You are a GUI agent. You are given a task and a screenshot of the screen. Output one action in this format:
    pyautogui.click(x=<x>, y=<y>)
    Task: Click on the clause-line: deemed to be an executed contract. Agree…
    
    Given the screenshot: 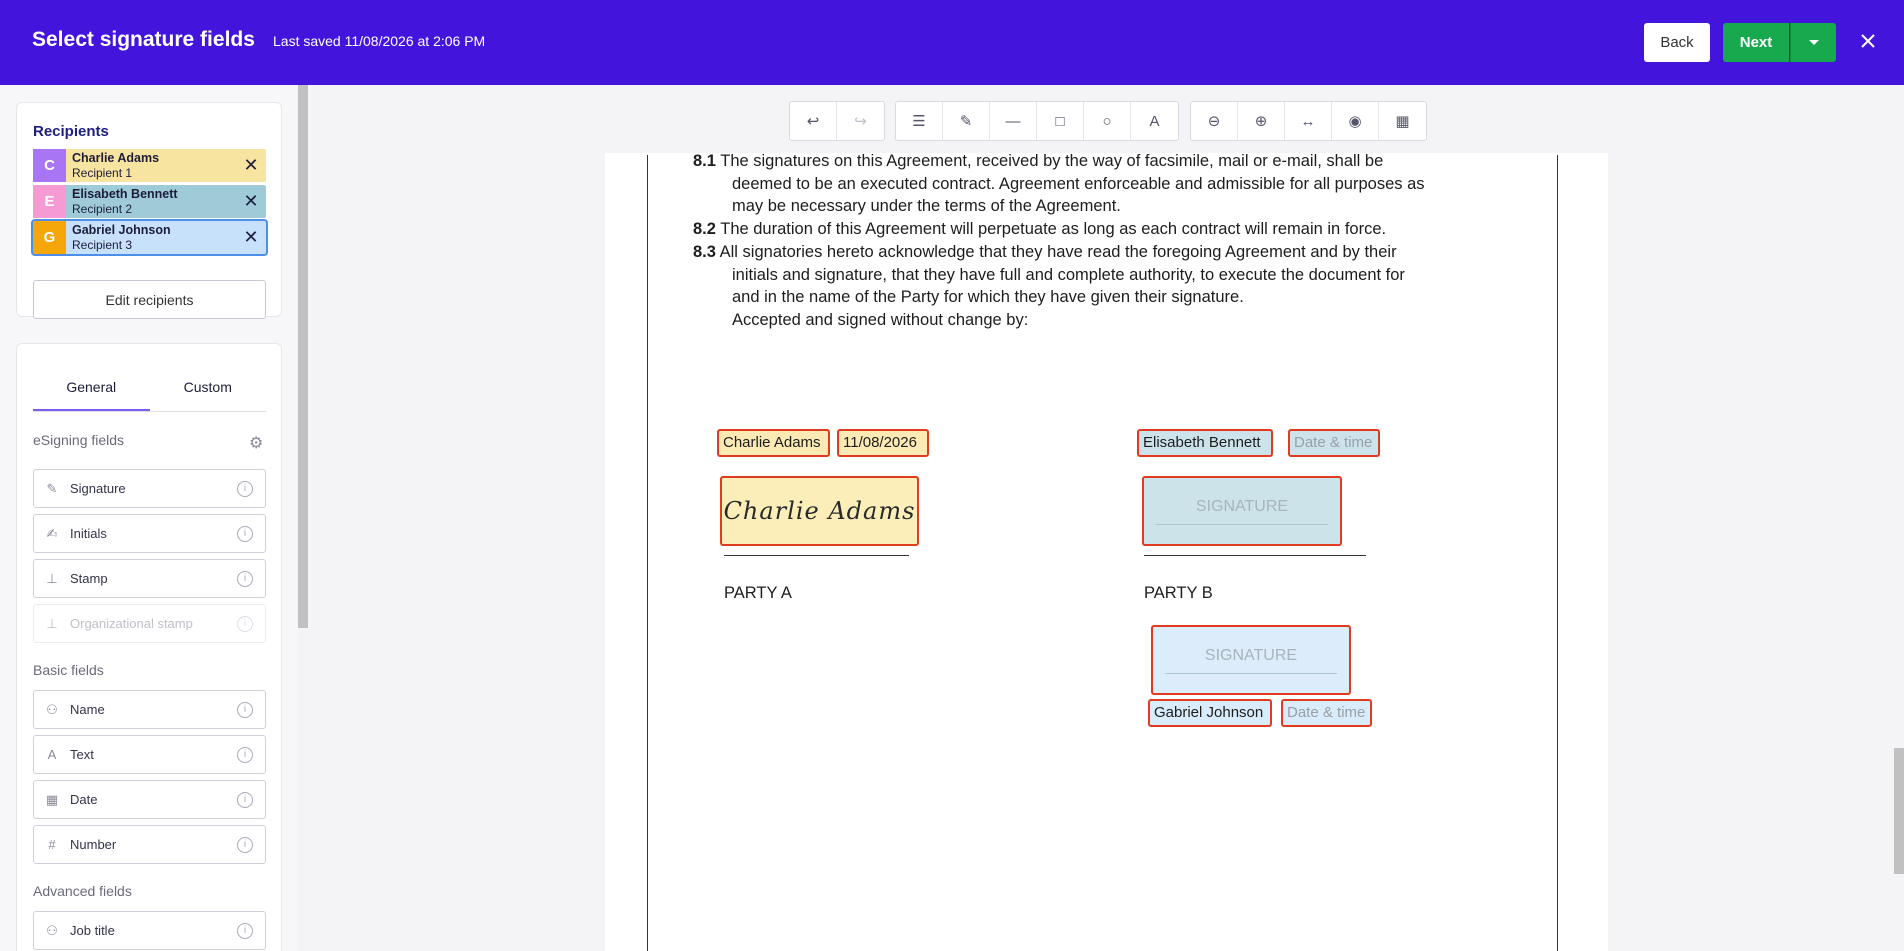 What is the action you would take?
    pyautogui.click(x=1078, y=183)
    